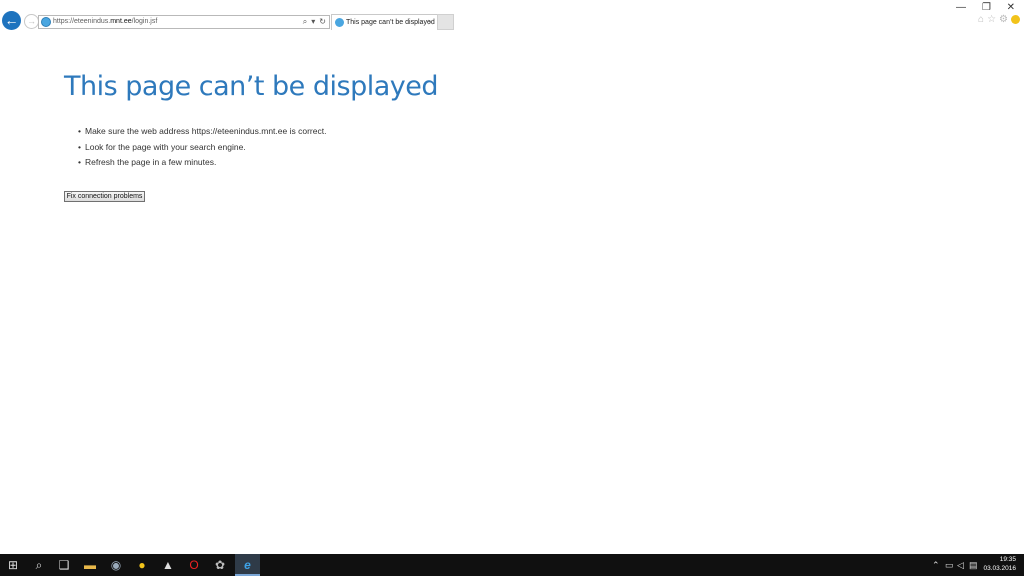 This screenshot has height=576, width=1024. What do you see at coordinates (936, 565) in the screenshot?
I see `chevron-up-icon: ⌃` at bounding box center [936, 565].